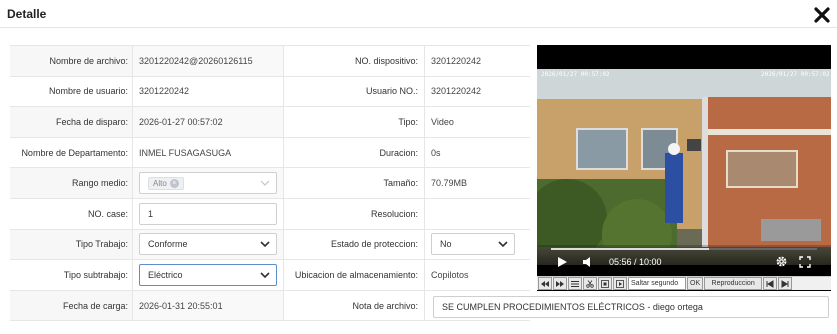 The image size is (837, 334). What do you see at coordinates (386, 60) in the screenshot?
I see `field-label: NO. dispositivo:` at bounding box center [386, 60].